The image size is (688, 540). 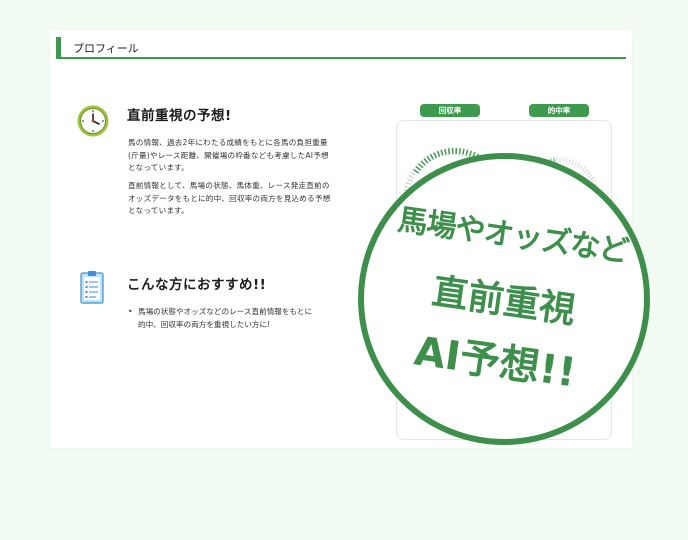 I want to click on para2-line: オッズデータをもとに的中、回収率の両方を見込める予想, so click(x=229, y=198).